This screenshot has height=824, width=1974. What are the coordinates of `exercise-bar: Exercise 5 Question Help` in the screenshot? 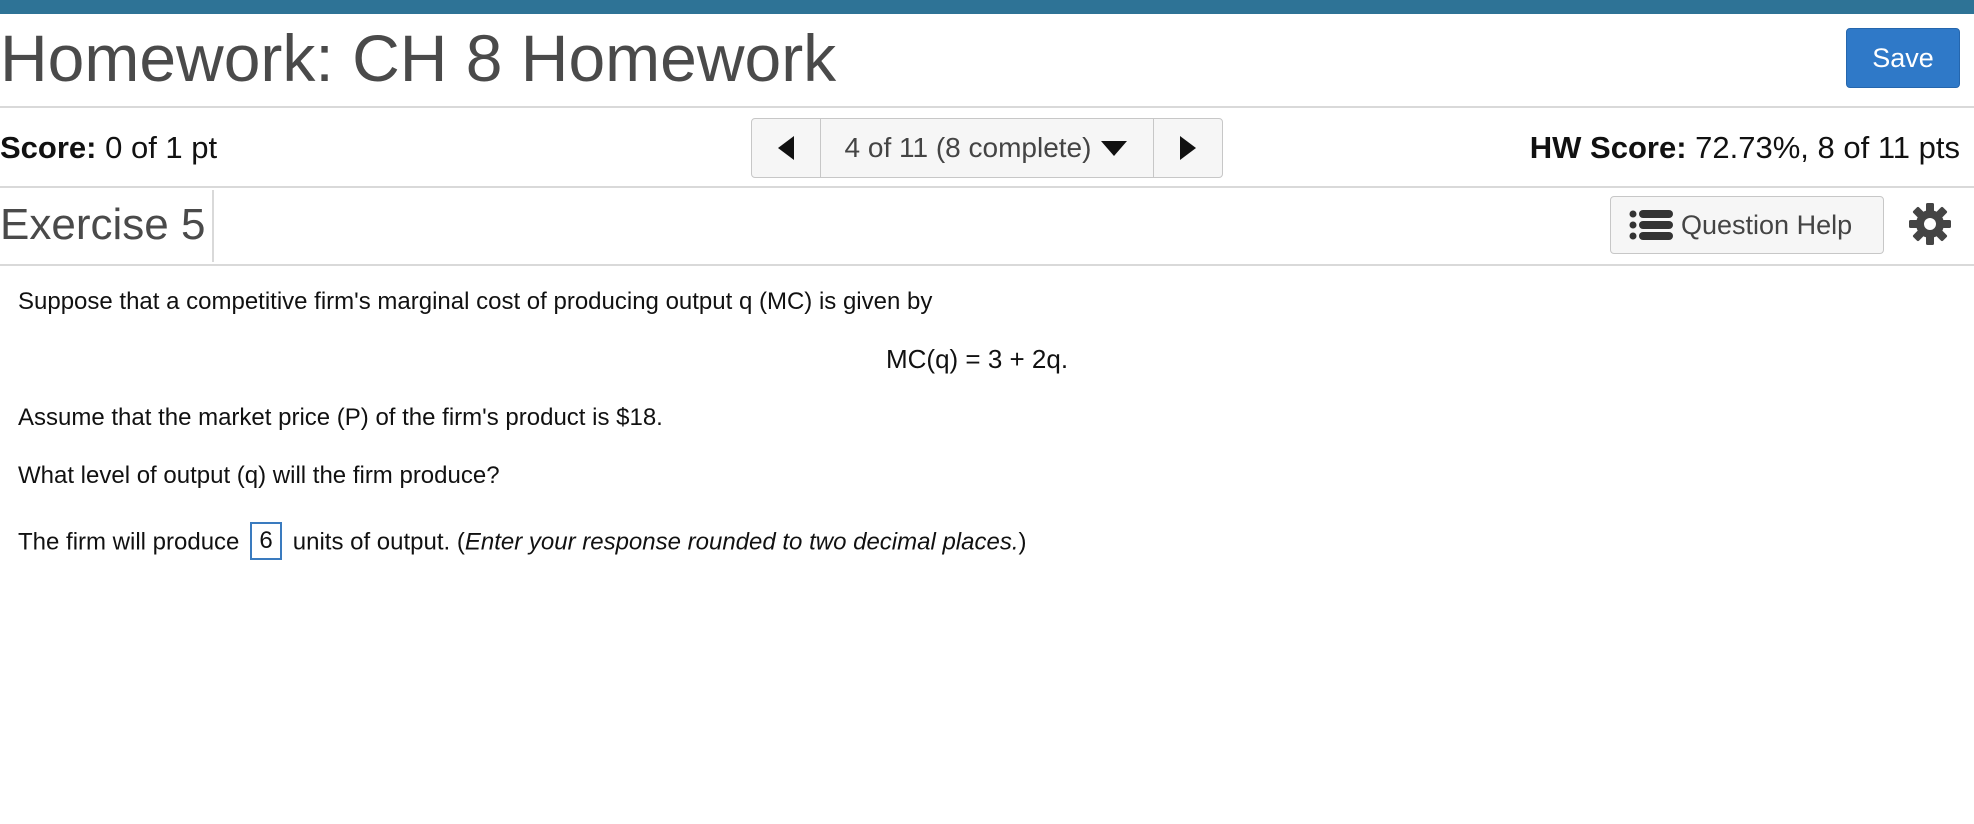 It's located at (987, 227).